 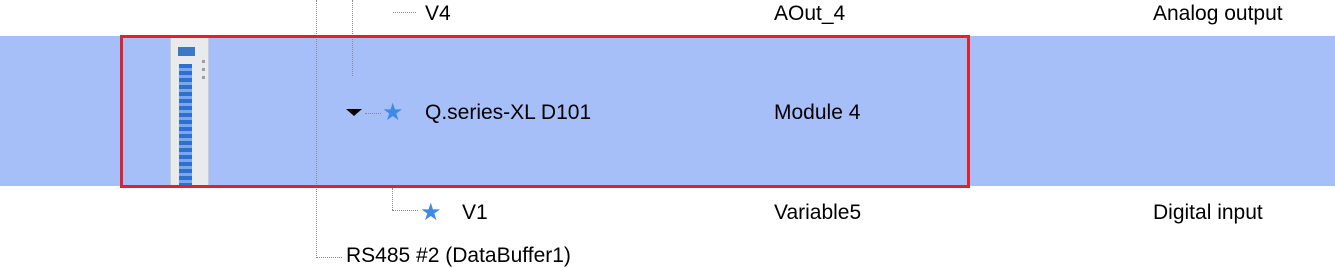 What do you see at coordinates (431, 212) in the screenshot?
I see `star-icon: ★` at bounding box center [431, 212].